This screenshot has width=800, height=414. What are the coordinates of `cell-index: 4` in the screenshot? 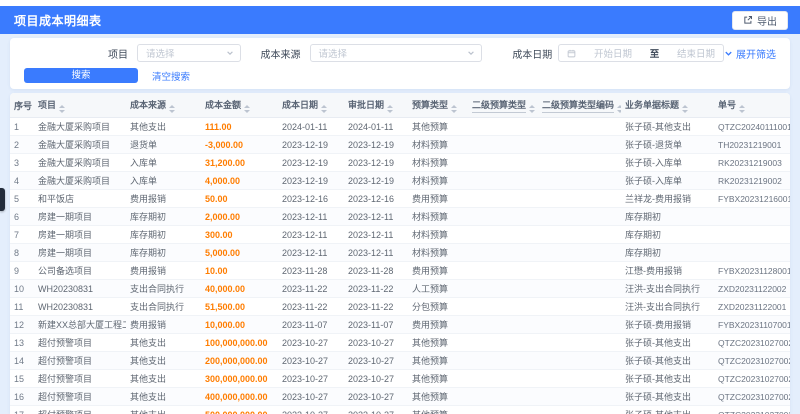 It's located at (22, 181).